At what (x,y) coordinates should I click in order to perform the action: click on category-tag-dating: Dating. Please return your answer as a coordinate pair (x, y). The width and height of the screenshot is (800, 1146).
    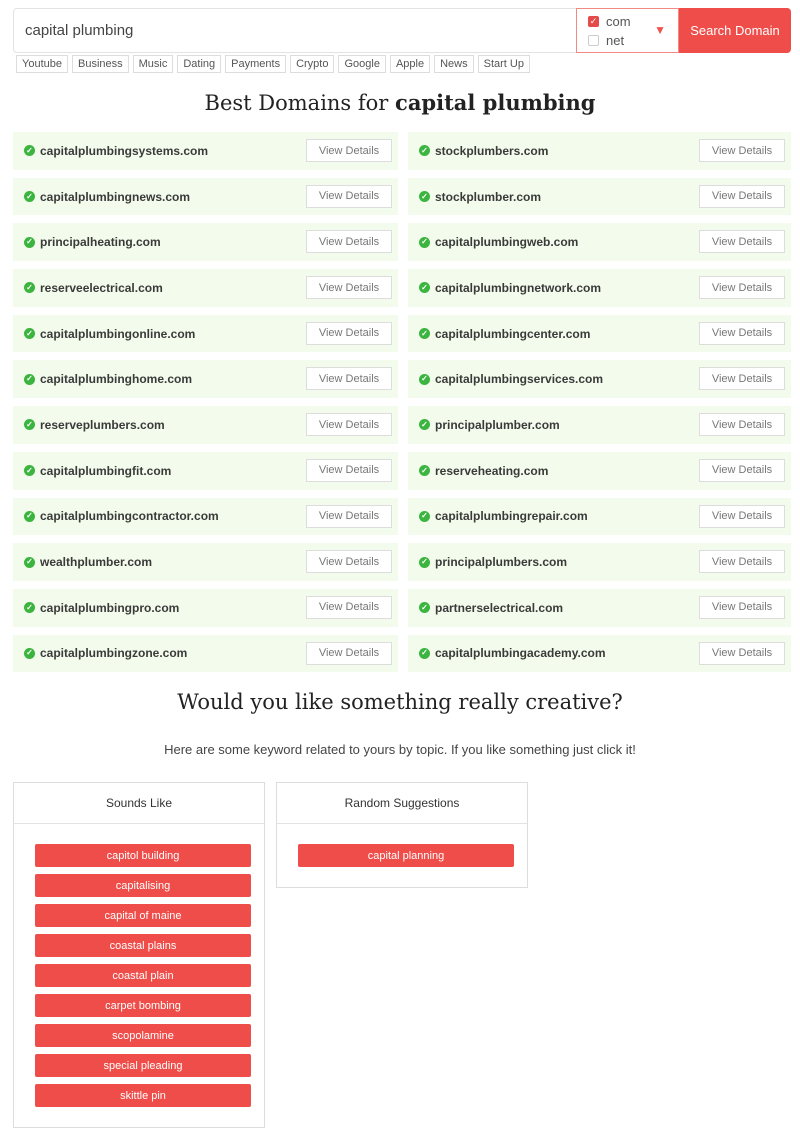
    Looking at the image, I should click on (199, 64).